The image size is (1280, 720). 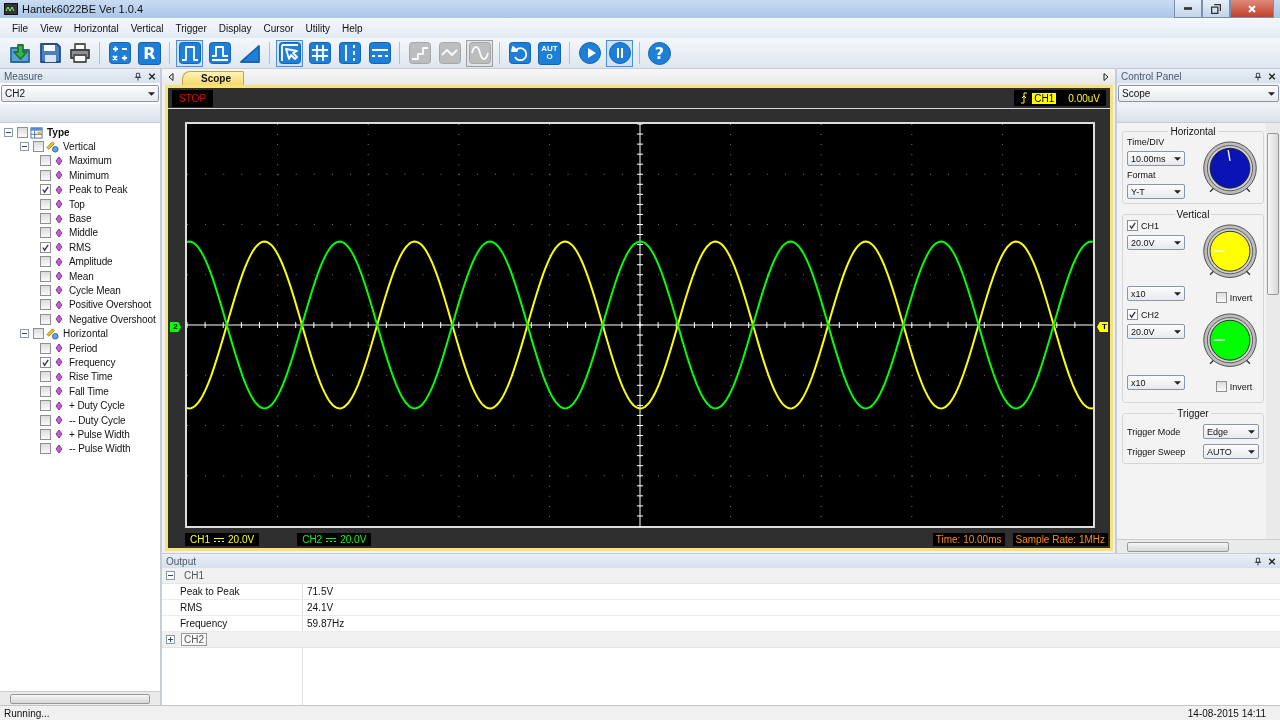 What do you see at coordinates (1102, 327) in the screenshot?
I see `trigger-marker: T` at bounding box center [1102, 327].